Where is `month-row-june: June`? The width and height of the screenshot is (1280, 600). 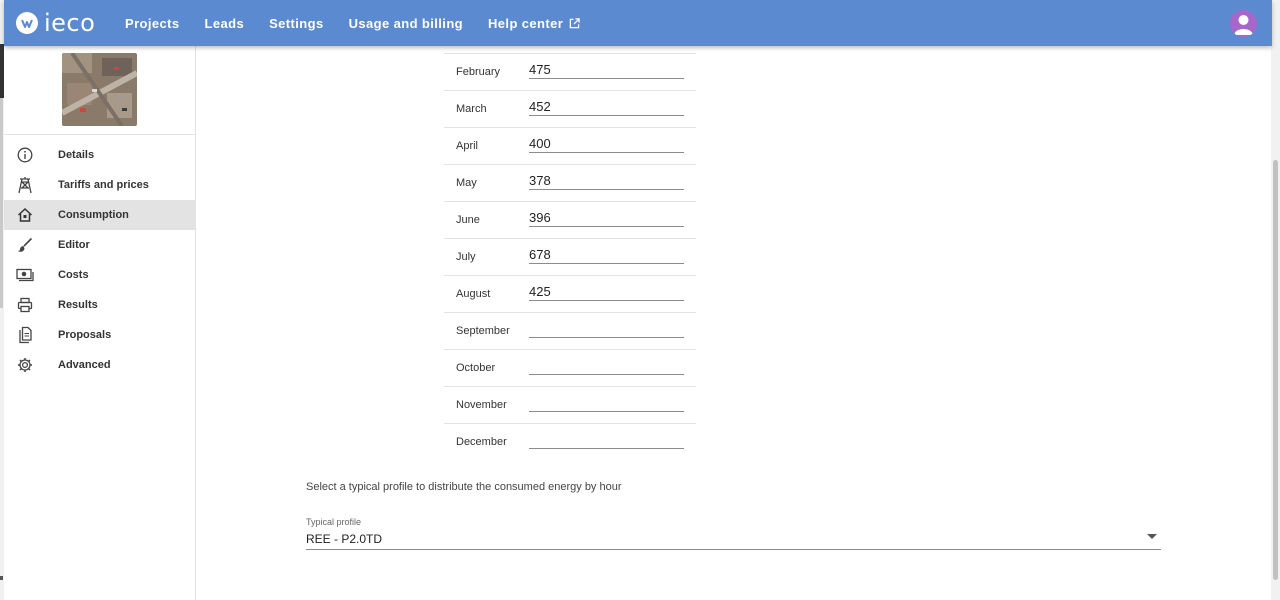
month-row-june: June is located at coordinates (570, 219).